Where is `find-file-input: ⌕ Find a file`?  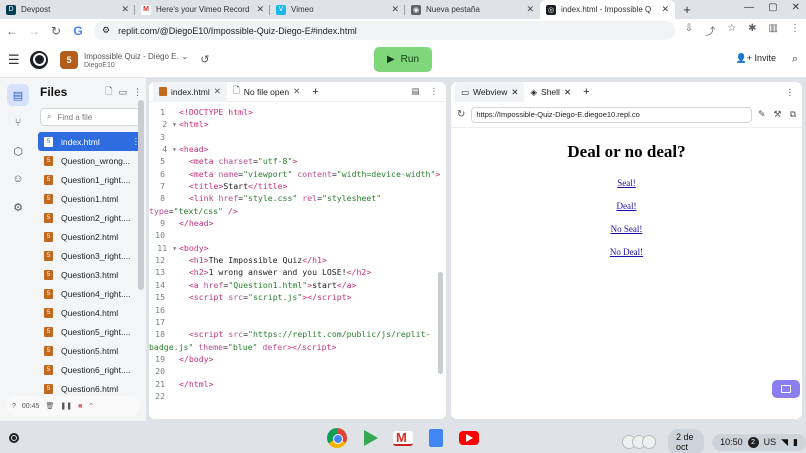 find-file-input: ⌕ Find a file is located at coordinates (91, 117).